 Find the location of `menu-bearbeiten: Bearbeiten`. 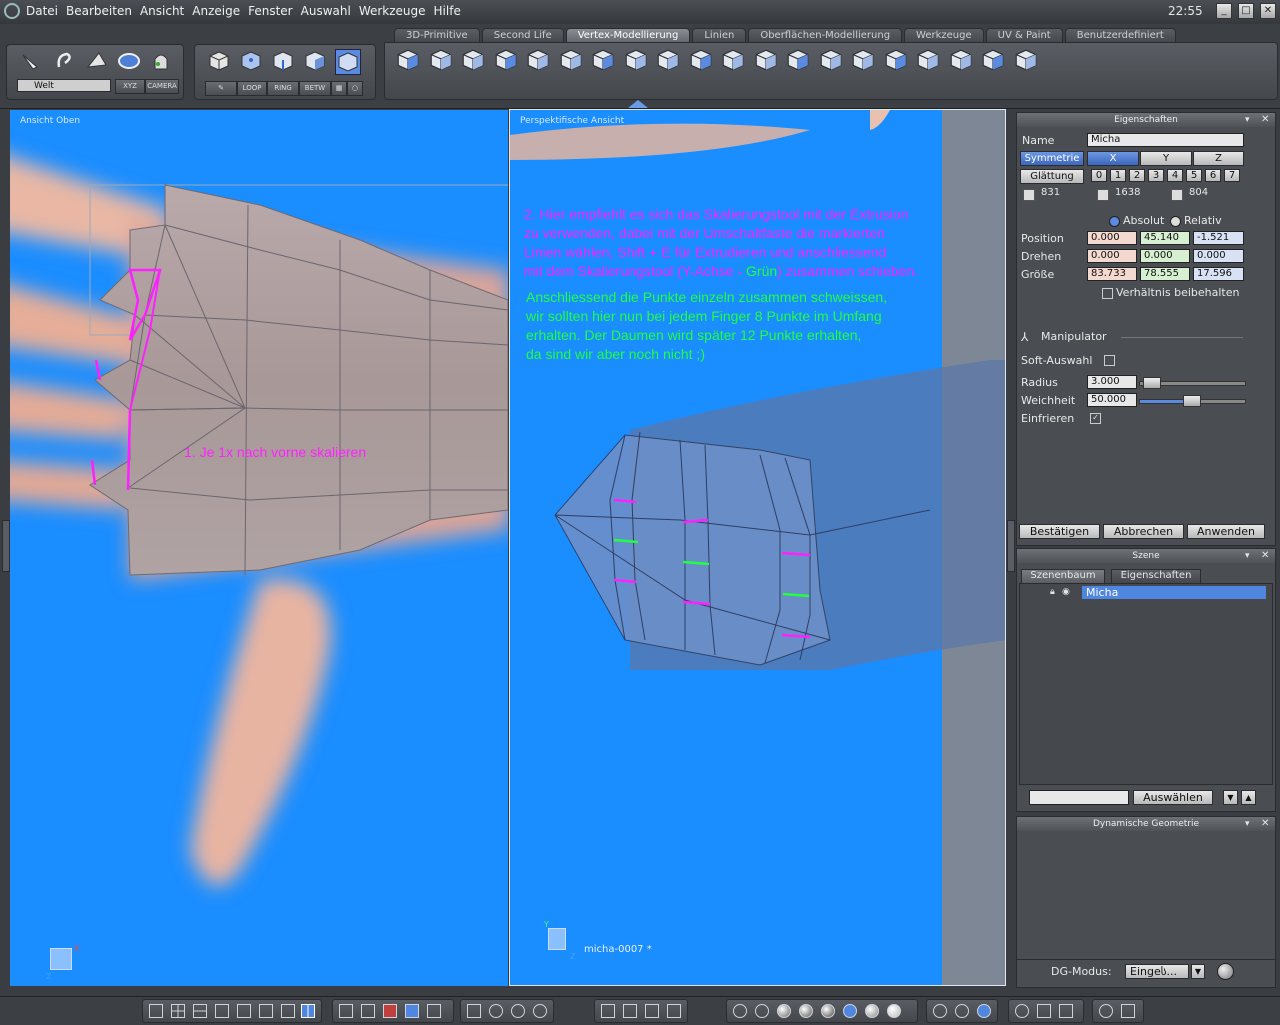

menu-bearbeiten: Bearbeiten is located at coordinates (99, 11).